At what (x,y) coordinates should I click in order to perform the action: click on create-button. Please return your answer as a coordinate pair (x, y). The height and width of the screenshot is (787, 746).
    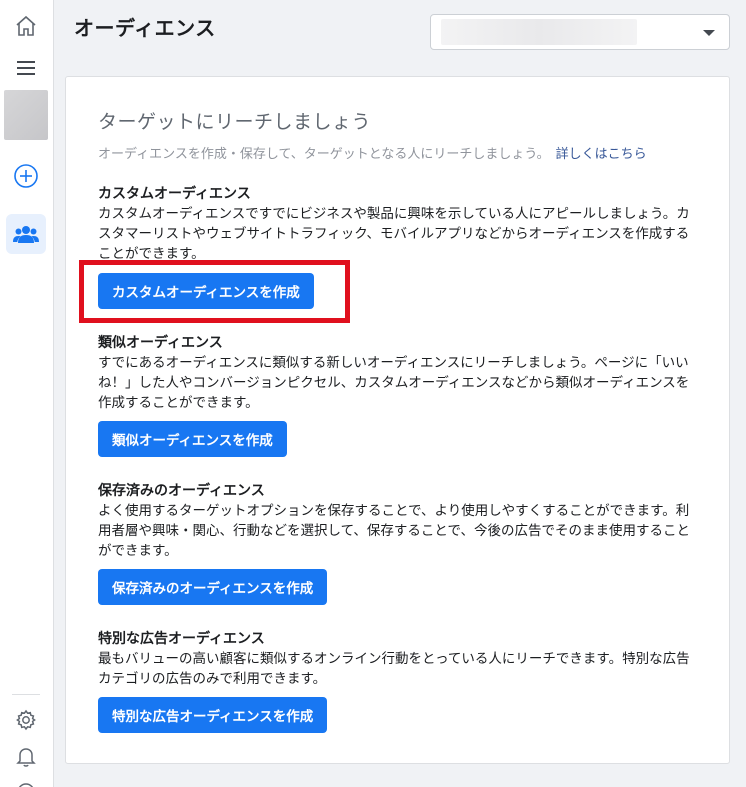
    Looking at the image, I should click on (26, 176).